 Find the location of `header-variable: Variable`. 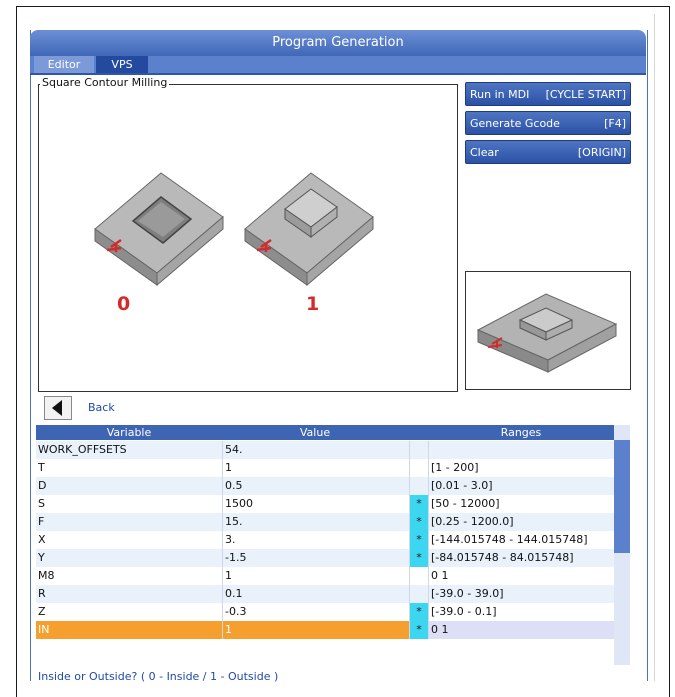

header-variable: Variable is located at coordinates (129, 432).